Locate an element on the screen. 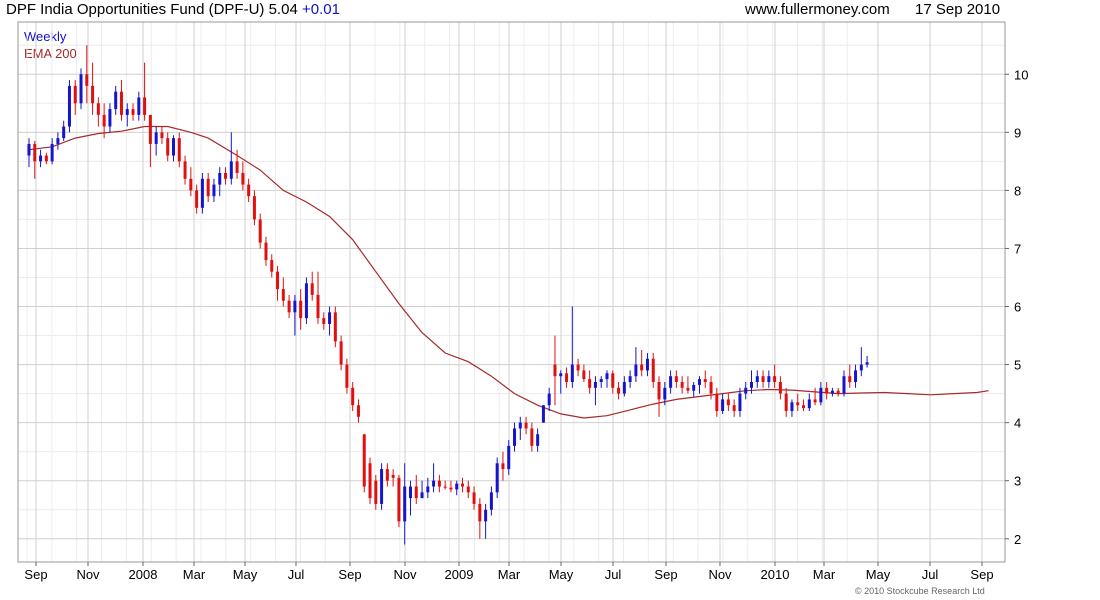 This screenshot has width=1100, height=600. y-axis: 2 3 4 5 6 7 8 9 10 is located at coordinates (1016, 307).